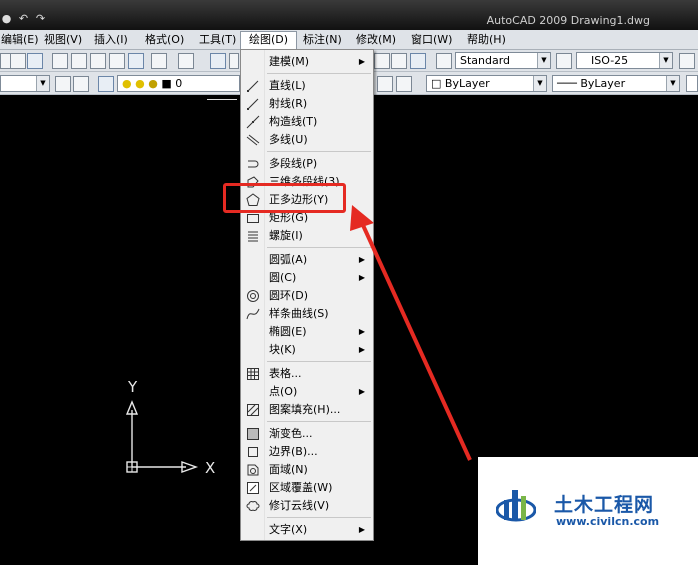 The width and height of the screenshot is (698, 565). What do you see at coordinates (253, 122) in the screenshot?
I see `construction-line-icon` at bounding box center [253, 122].